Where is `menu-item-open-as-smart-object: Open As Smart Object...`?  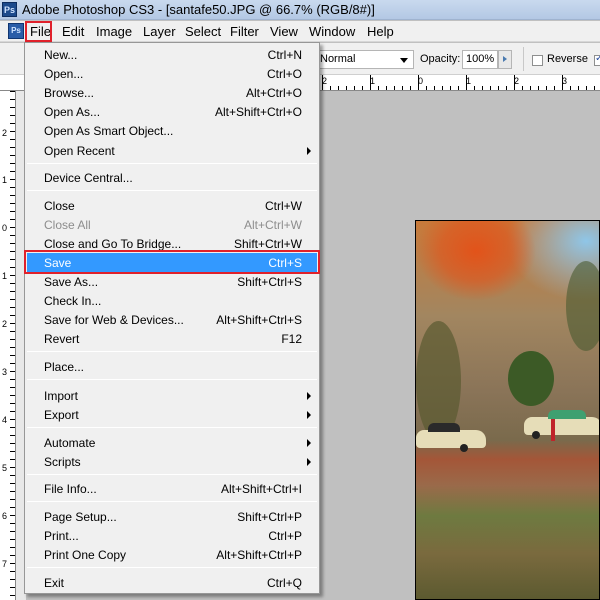 menu-item-open-as-smart-object: Open As Smart Object... is located at coordinates (172, 130).